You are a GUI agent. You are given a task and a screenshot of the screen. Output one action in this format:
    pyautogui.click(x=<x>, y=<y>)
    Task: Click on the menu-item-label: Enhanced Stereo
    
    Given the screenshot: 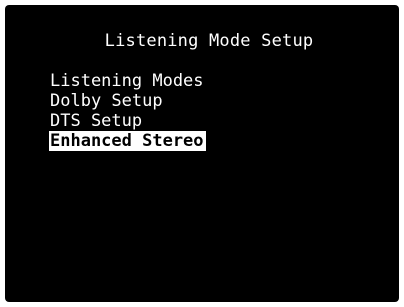 What is the action you would take?
    pyautogui.click(x=127, y=141)
    